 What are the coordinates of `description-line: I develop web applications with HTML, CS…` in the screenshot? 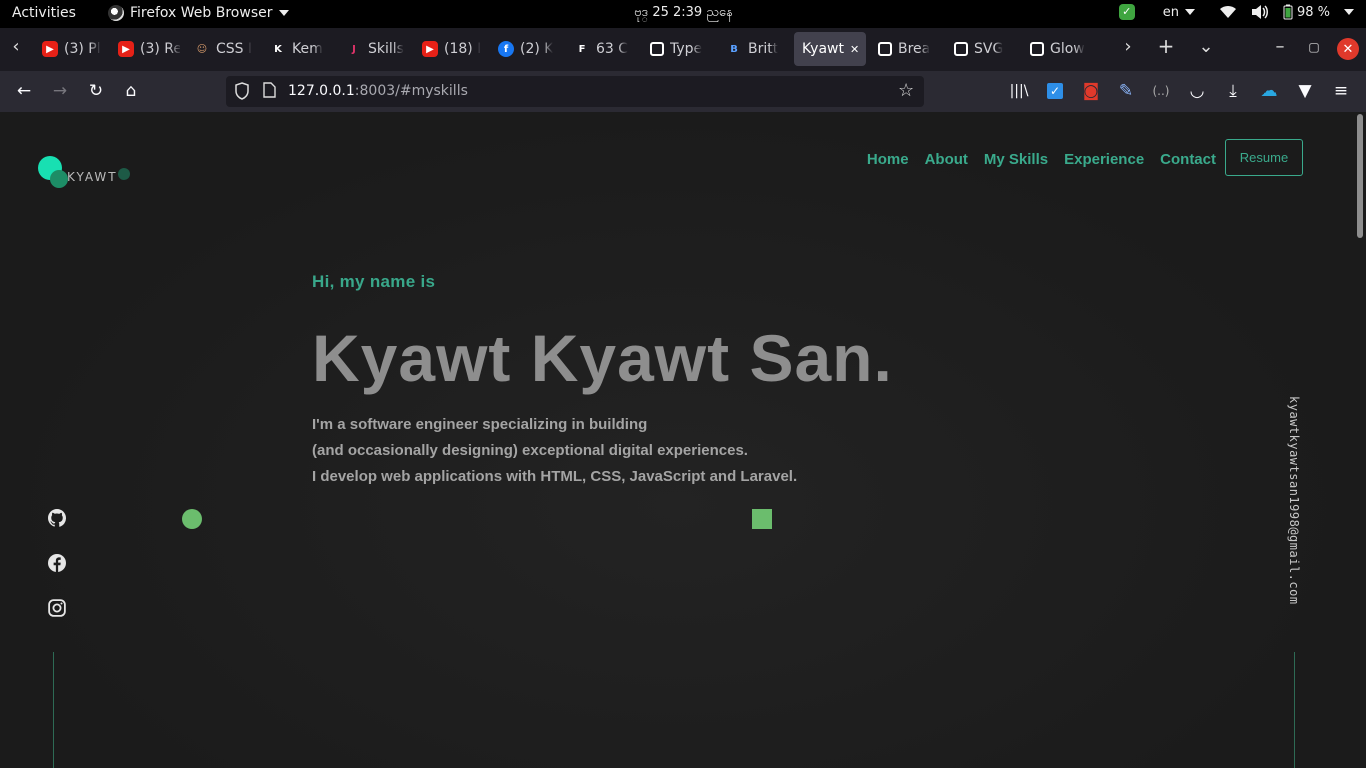 It's located at (555, 476).